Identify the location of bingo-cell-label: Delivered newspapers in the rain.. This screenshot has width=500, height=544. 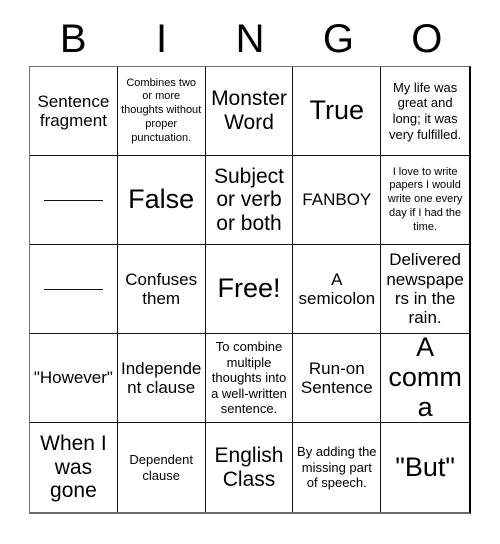
(425, 289).